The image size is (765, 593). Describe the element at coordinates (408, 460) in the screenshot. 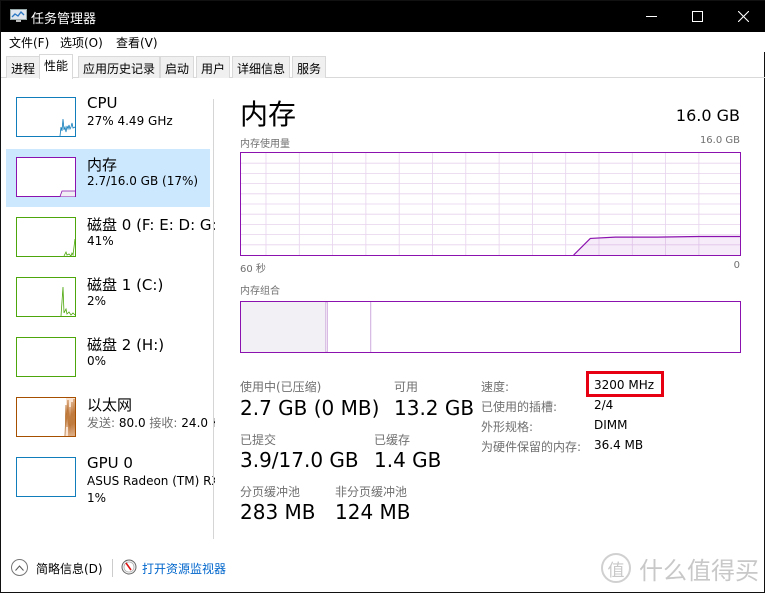

I see `cached-value: 1.4 GB` at that location.